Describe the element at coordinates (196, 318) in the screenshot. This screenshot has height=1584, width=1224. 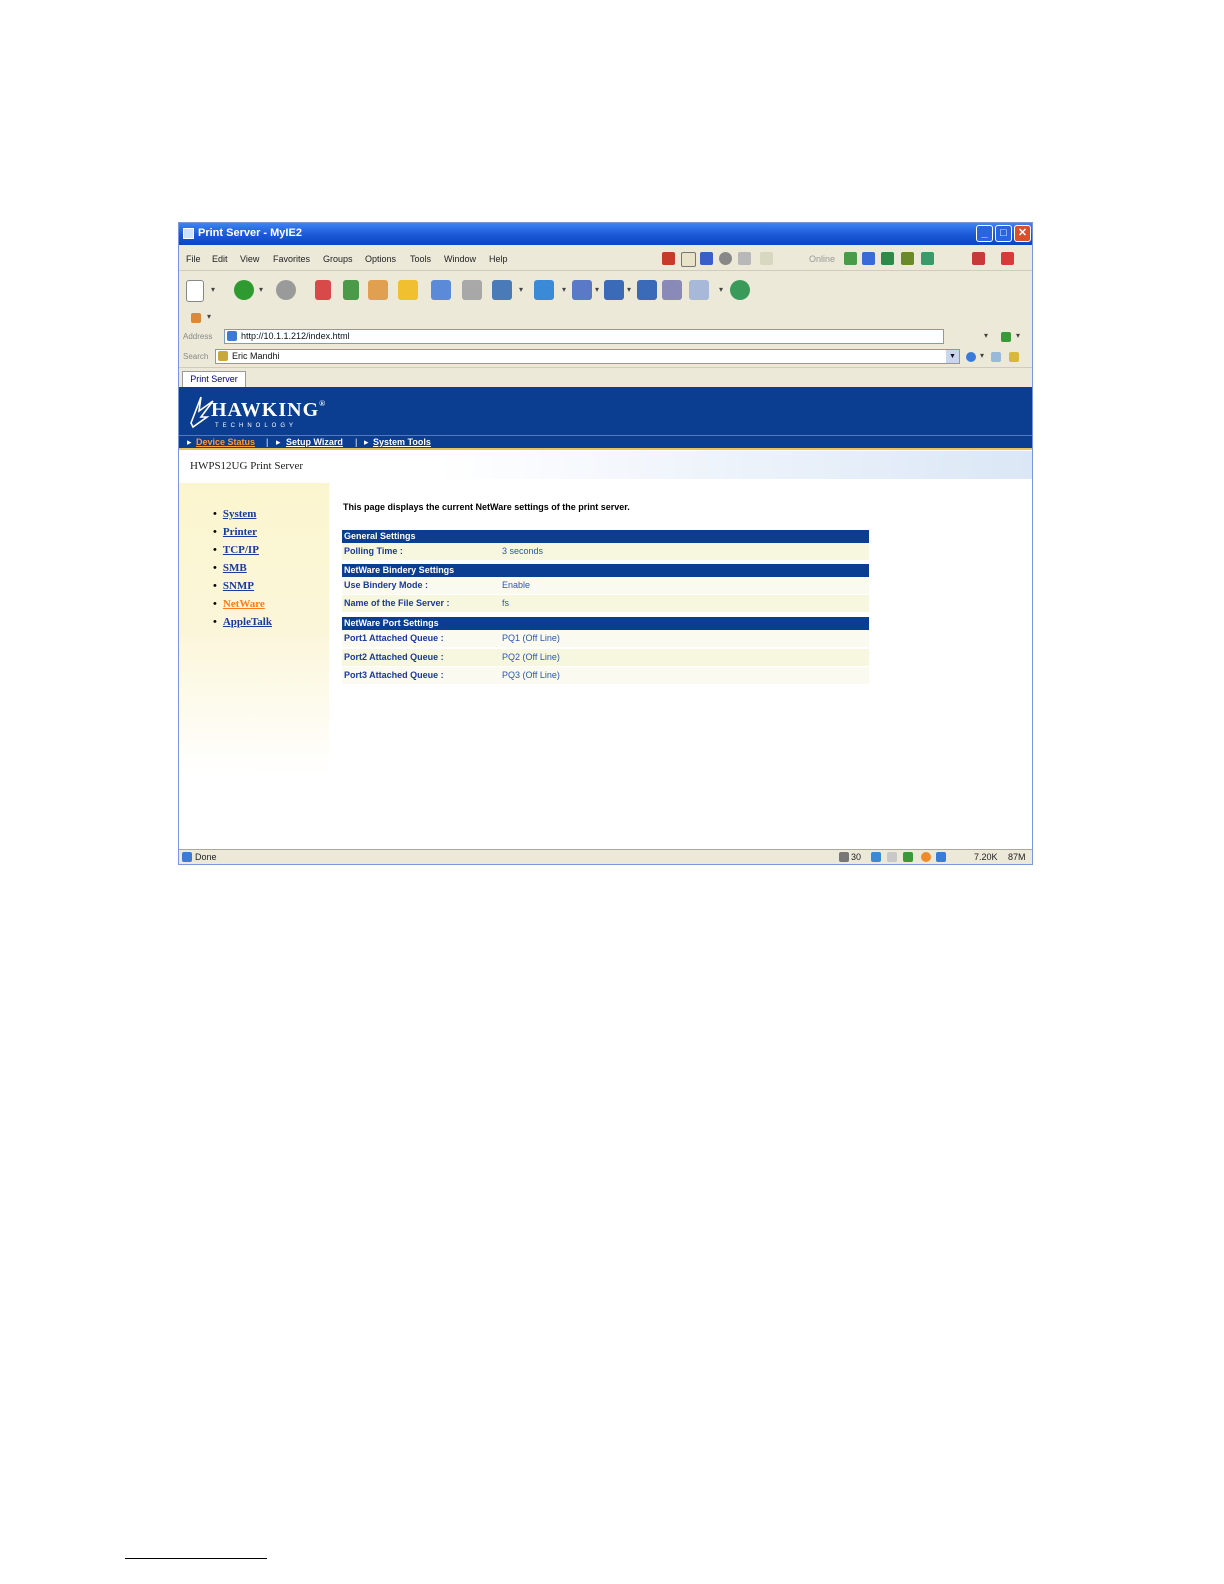
I see `gear-icon` at that location.